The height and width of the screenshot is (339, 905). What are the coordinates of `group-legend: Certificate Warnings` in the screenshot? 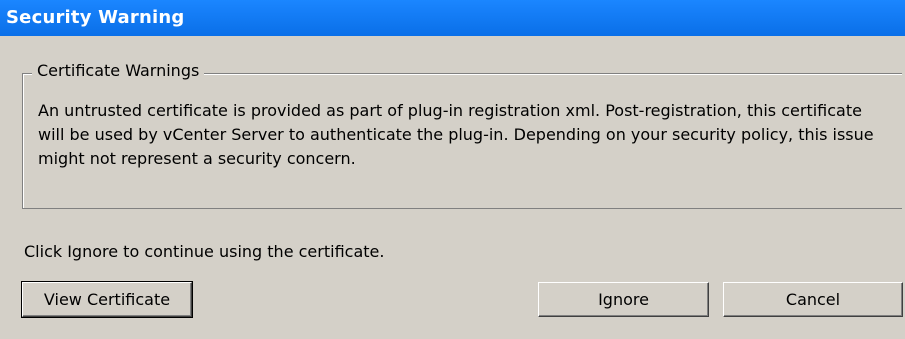 It's located at (118, 70).